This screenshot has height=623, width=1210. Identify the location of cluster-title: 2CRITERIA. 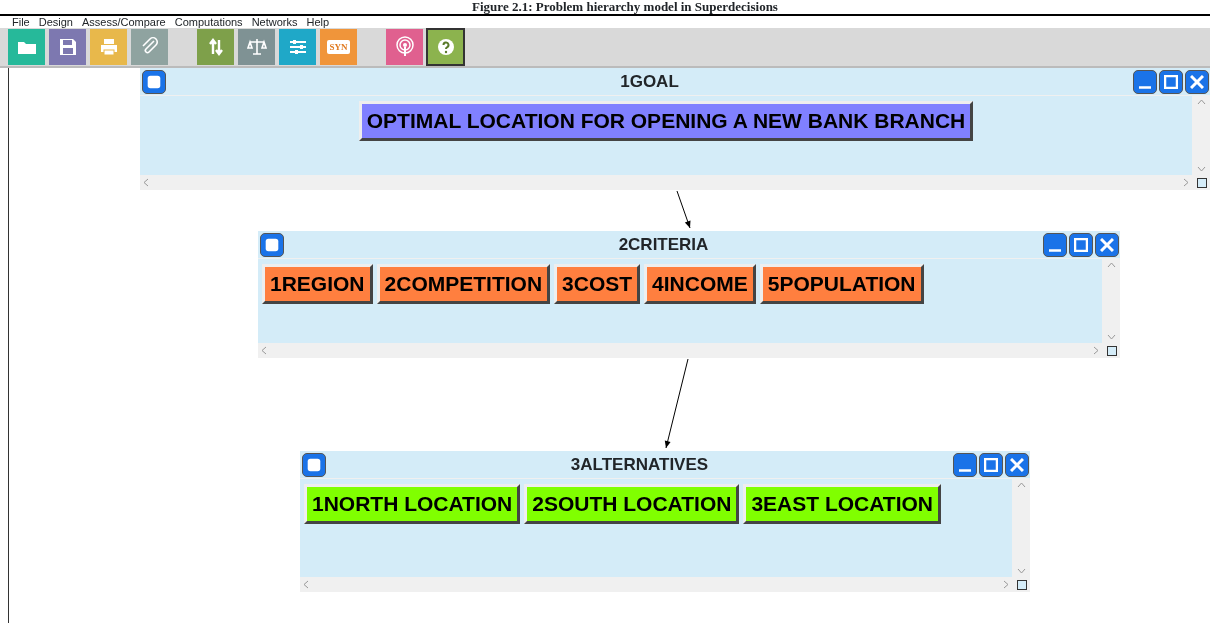
(663, 244).